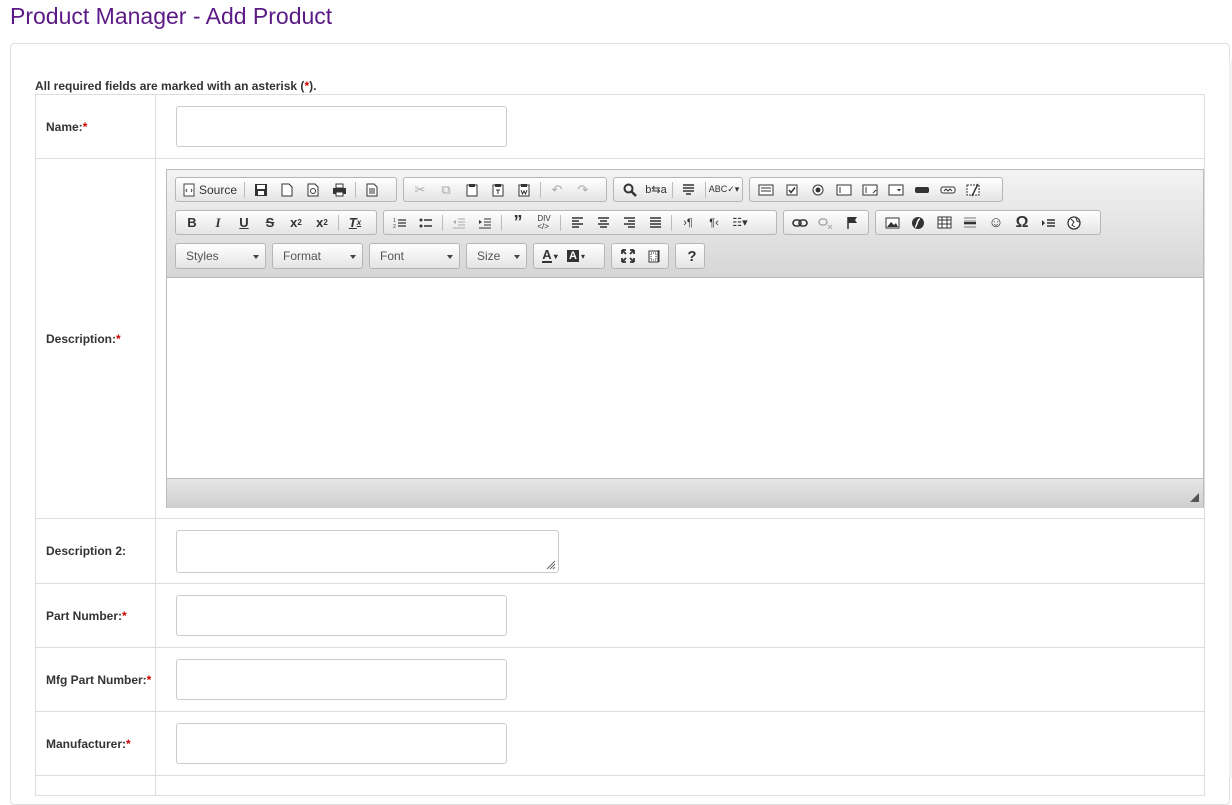  I want to click on toolbar-group-colors: A ▾ A ▾, so click(569, 256).